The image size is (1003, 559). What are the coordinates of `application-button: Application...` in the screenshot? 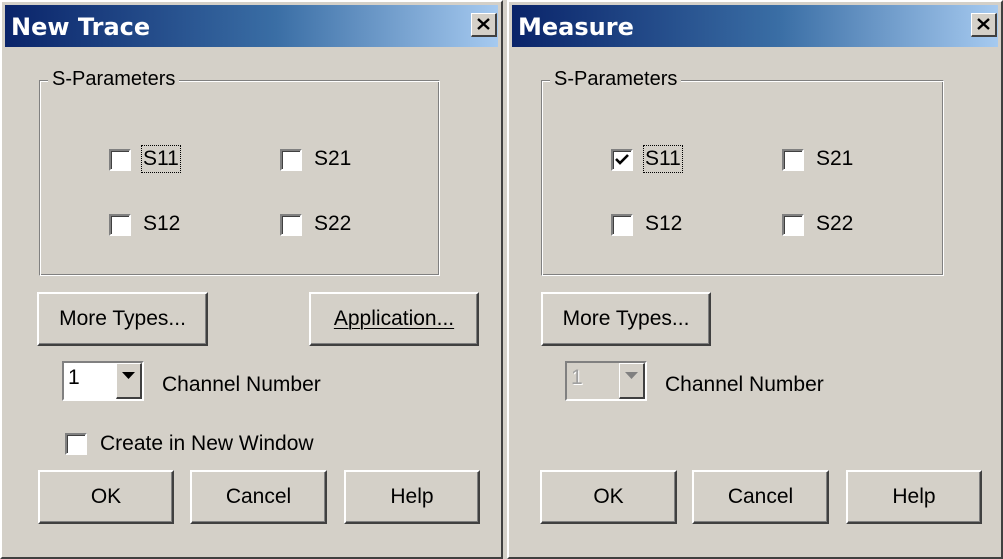 It's located at (394, 319).